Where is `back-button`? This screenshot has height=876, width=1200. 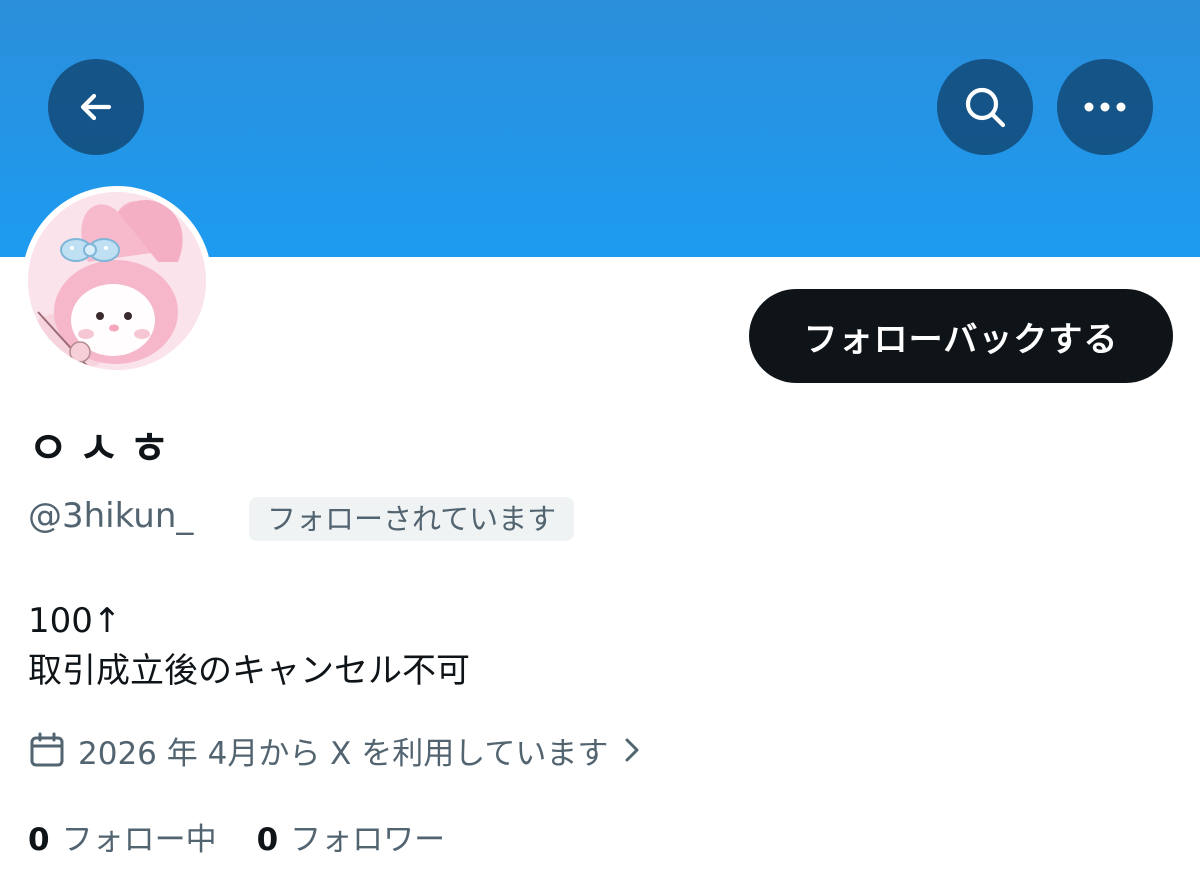
back-button is located at coordinates (96, 107).